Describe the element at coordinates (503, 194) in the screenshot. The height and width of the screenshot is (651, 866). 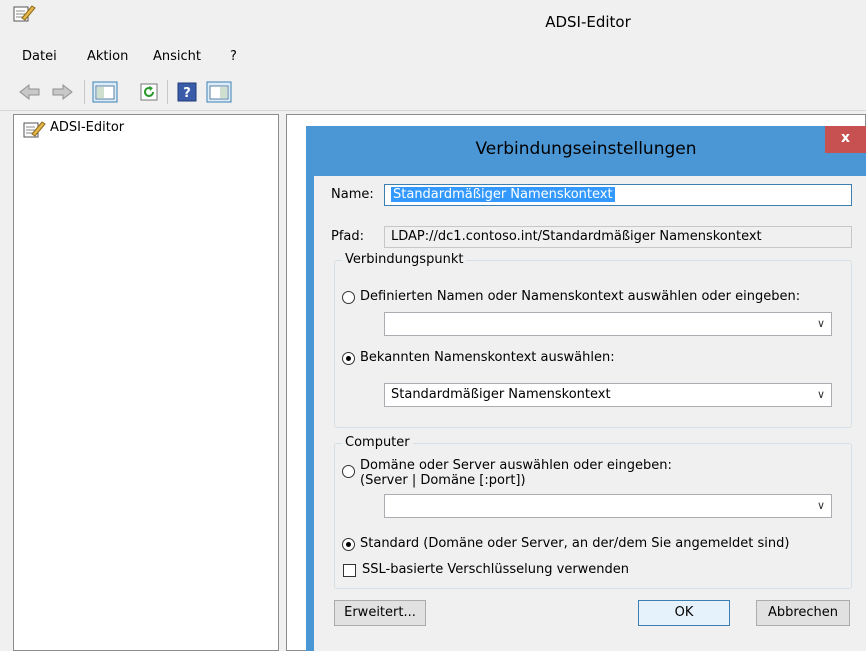
I see `name-input-value: Standardmäßiger Namenskontext` at that location.